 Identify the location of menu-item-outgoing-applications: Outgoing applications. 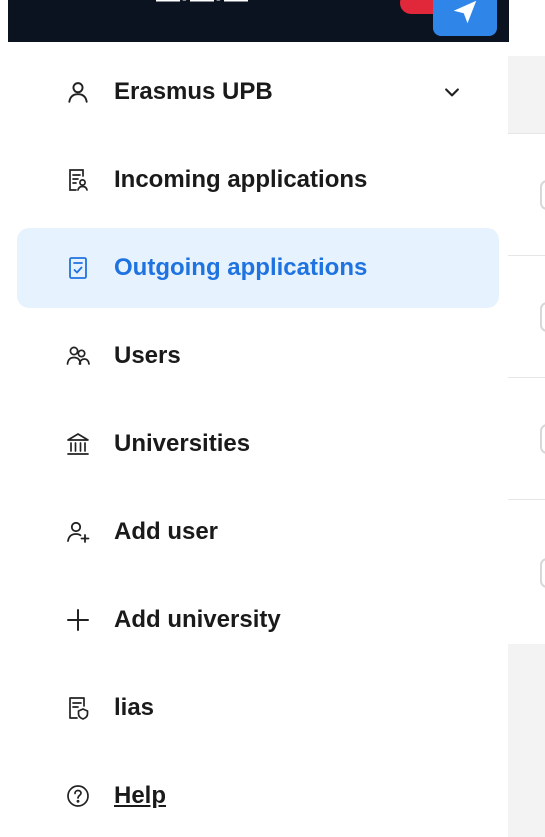
(258, 268).